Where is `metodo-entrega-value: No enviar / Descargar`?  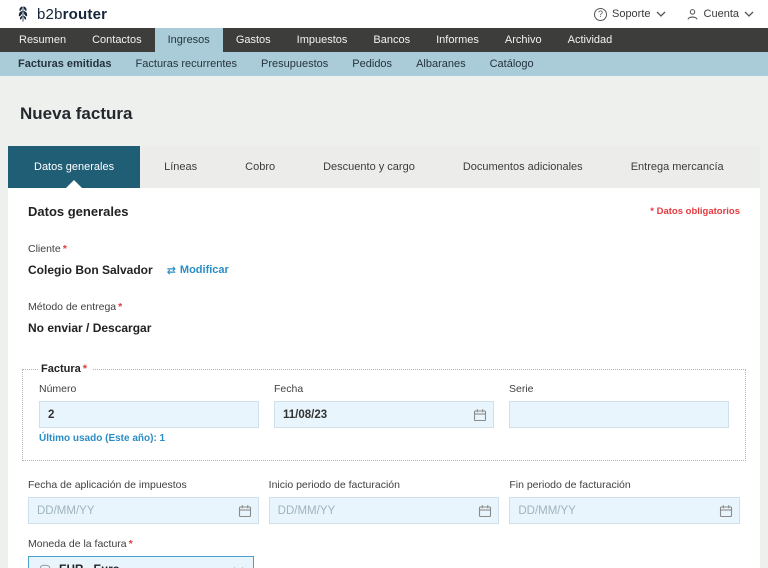
metodo-entrega-value: No enviar / Descargar is located at coordinates (90, 328).